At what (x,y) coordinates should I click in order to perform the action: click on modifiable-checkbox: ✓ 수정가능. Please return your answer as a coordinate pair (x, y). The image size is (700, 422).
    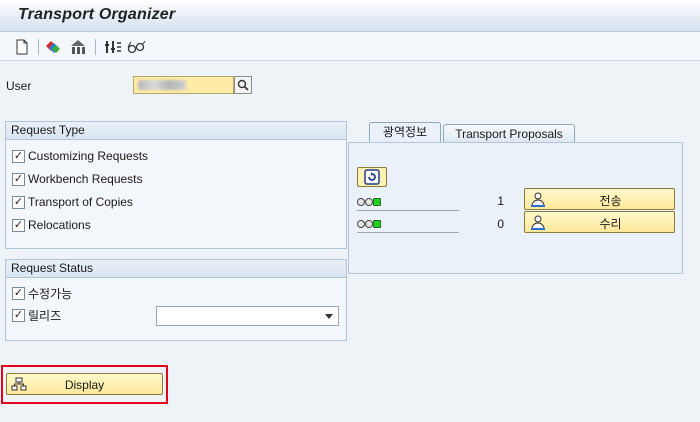
    Looking at the image, I should click on (42, 293).